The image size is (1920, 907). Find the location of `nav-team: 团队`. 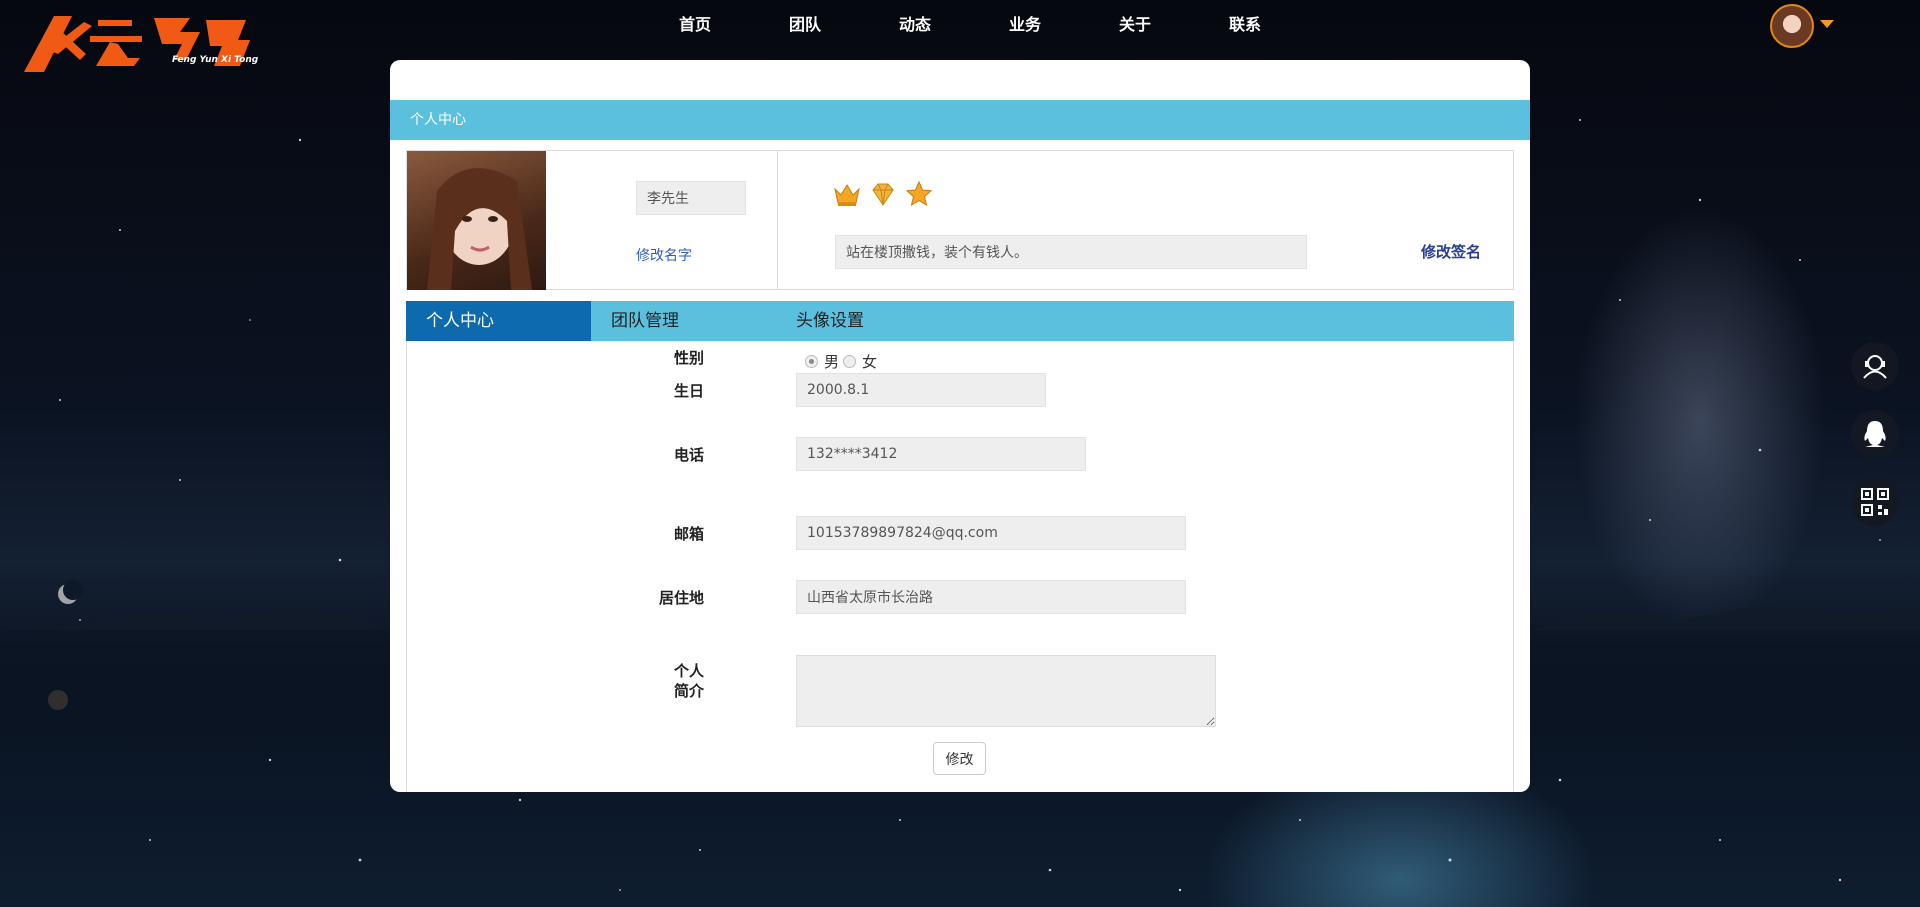

nav-team: 团队 is located at coordinates (805, 26).